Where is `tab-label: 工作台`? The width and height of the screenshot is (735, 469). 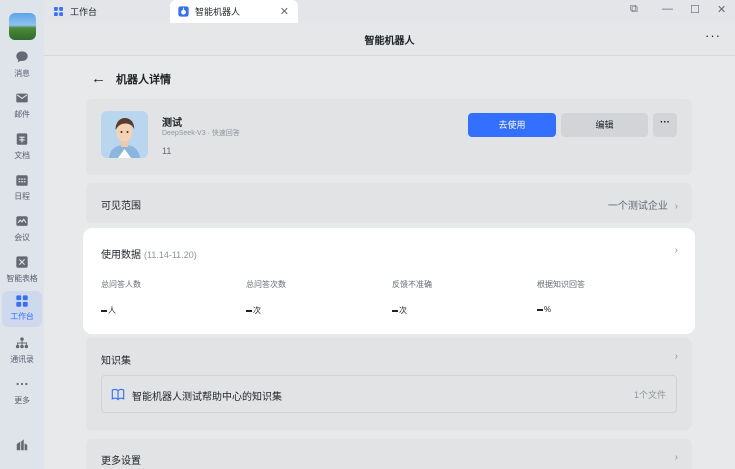
tab-label: 工作台 is located at coordinates (84, 12).